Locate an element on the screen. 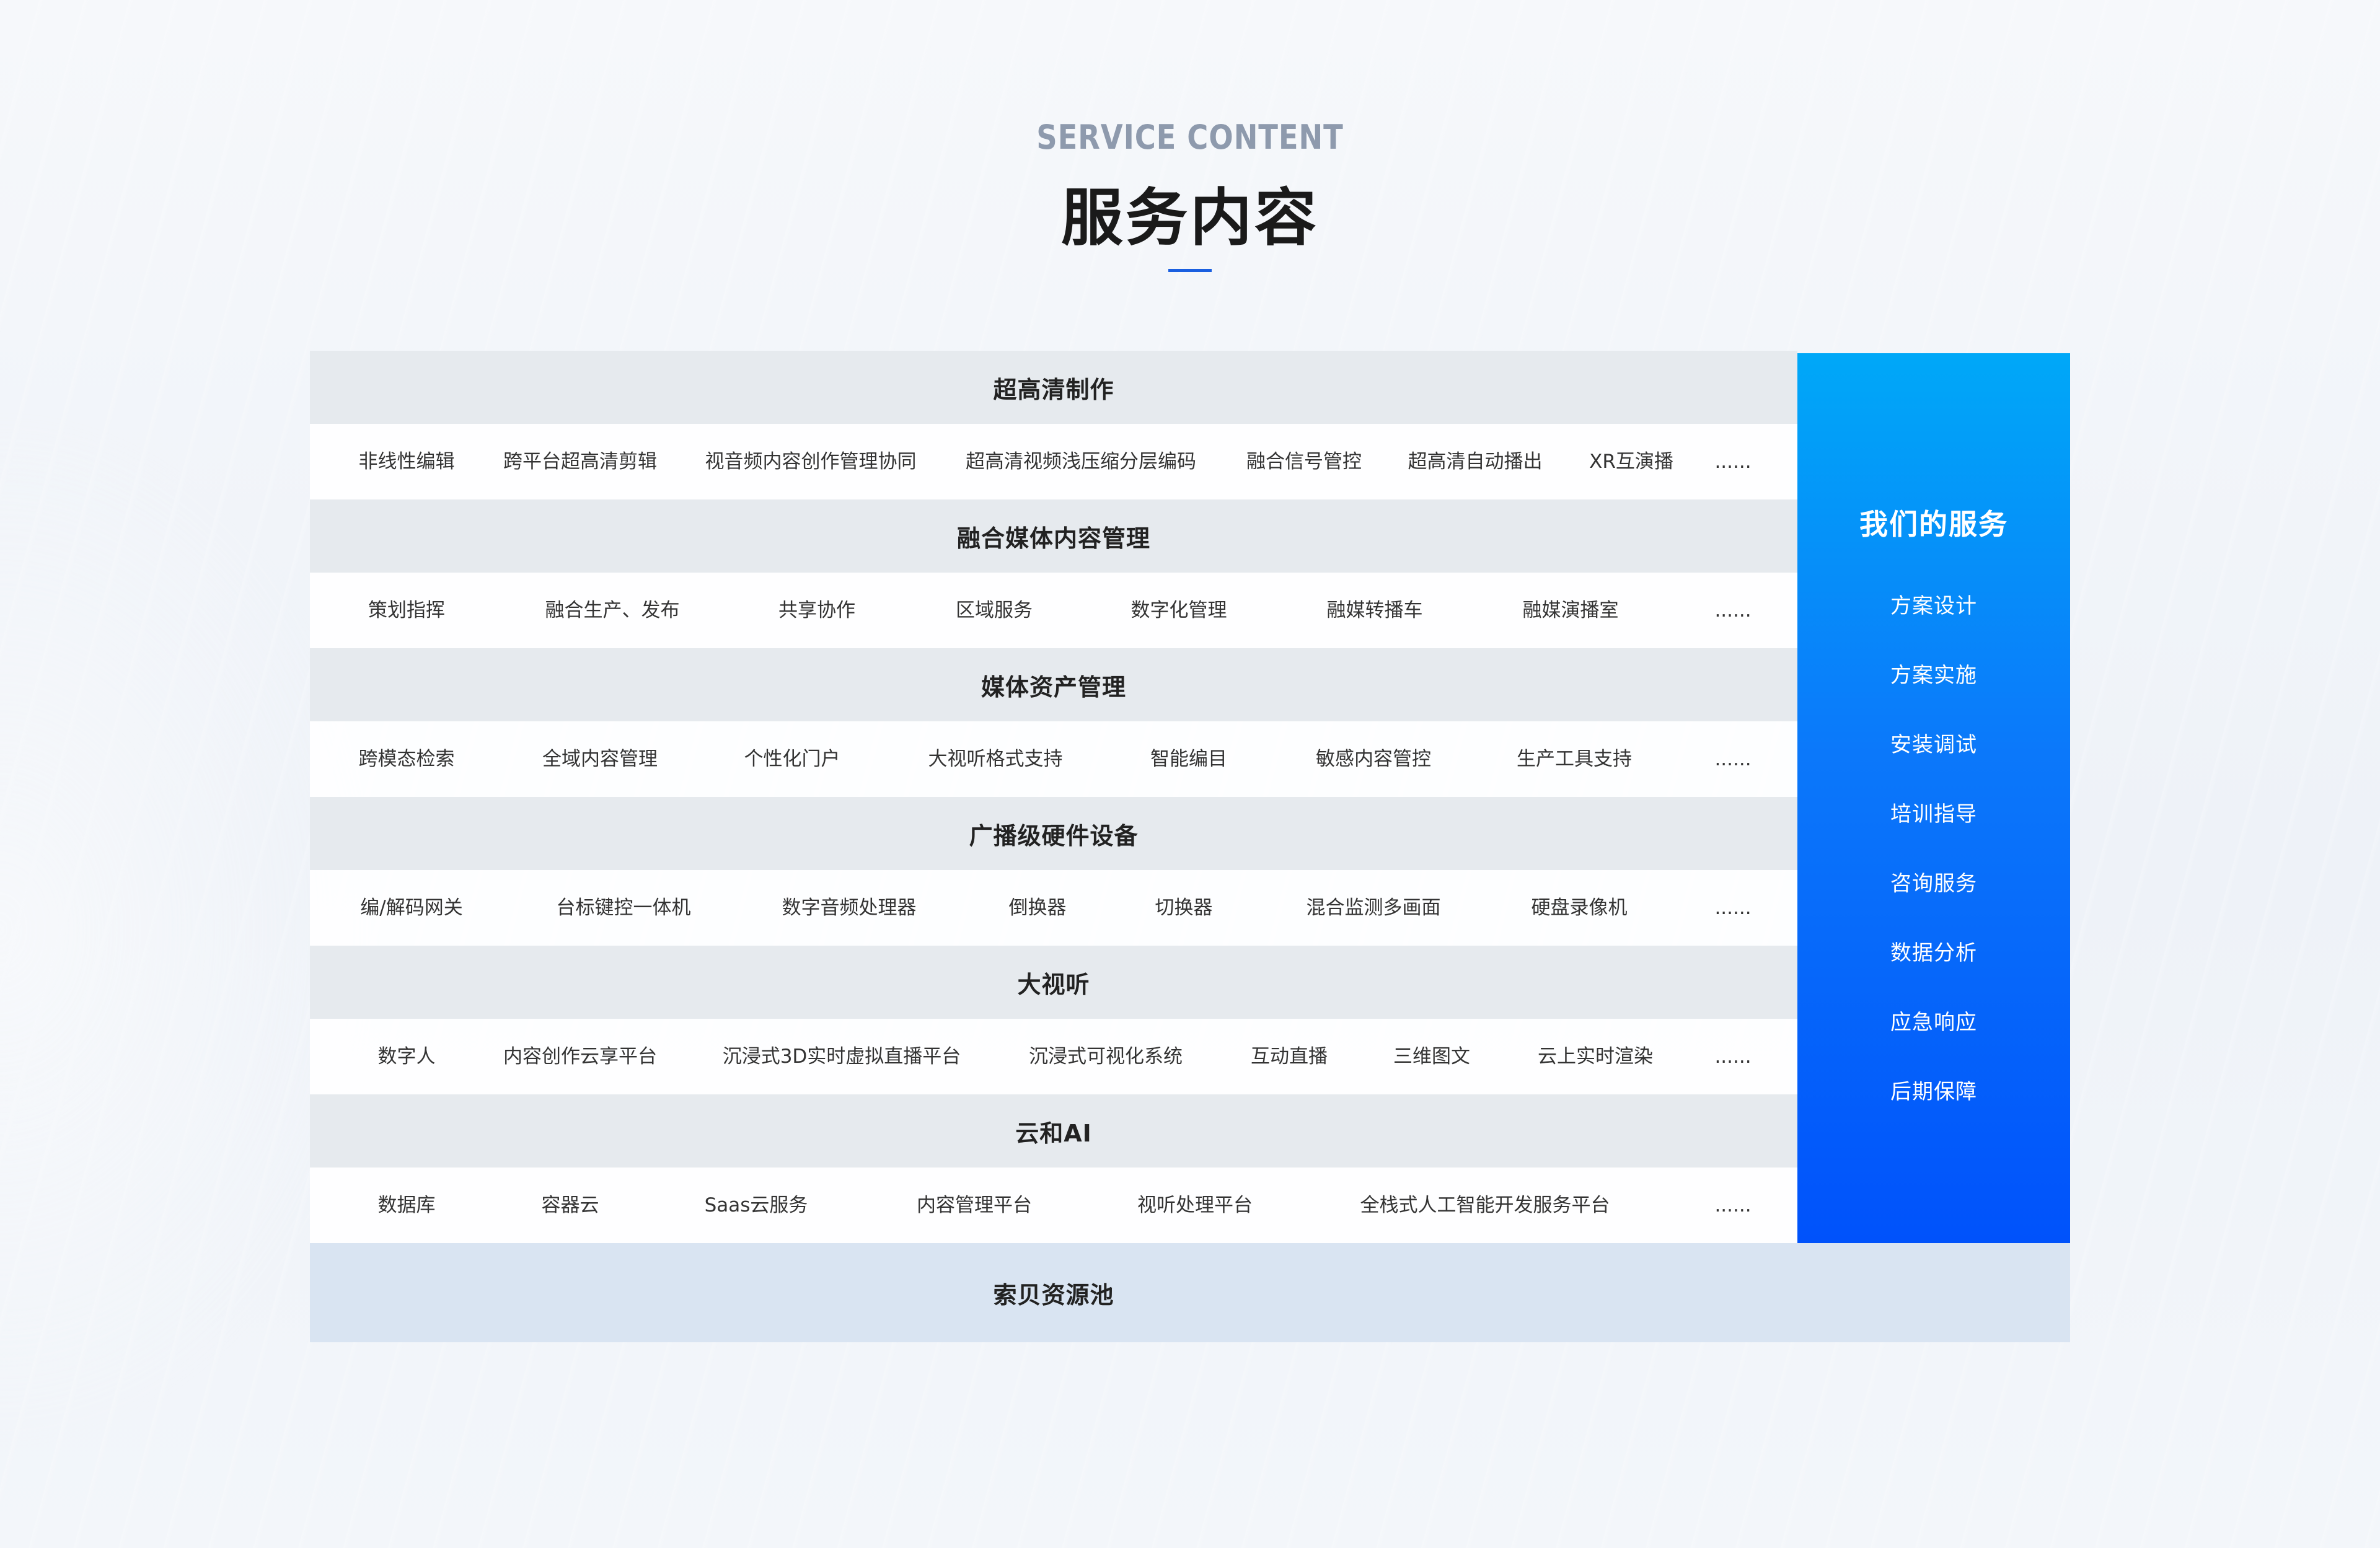 The image size is (2380, 1548). category-item: 策划指挥 is located at coordinates (406, 610).